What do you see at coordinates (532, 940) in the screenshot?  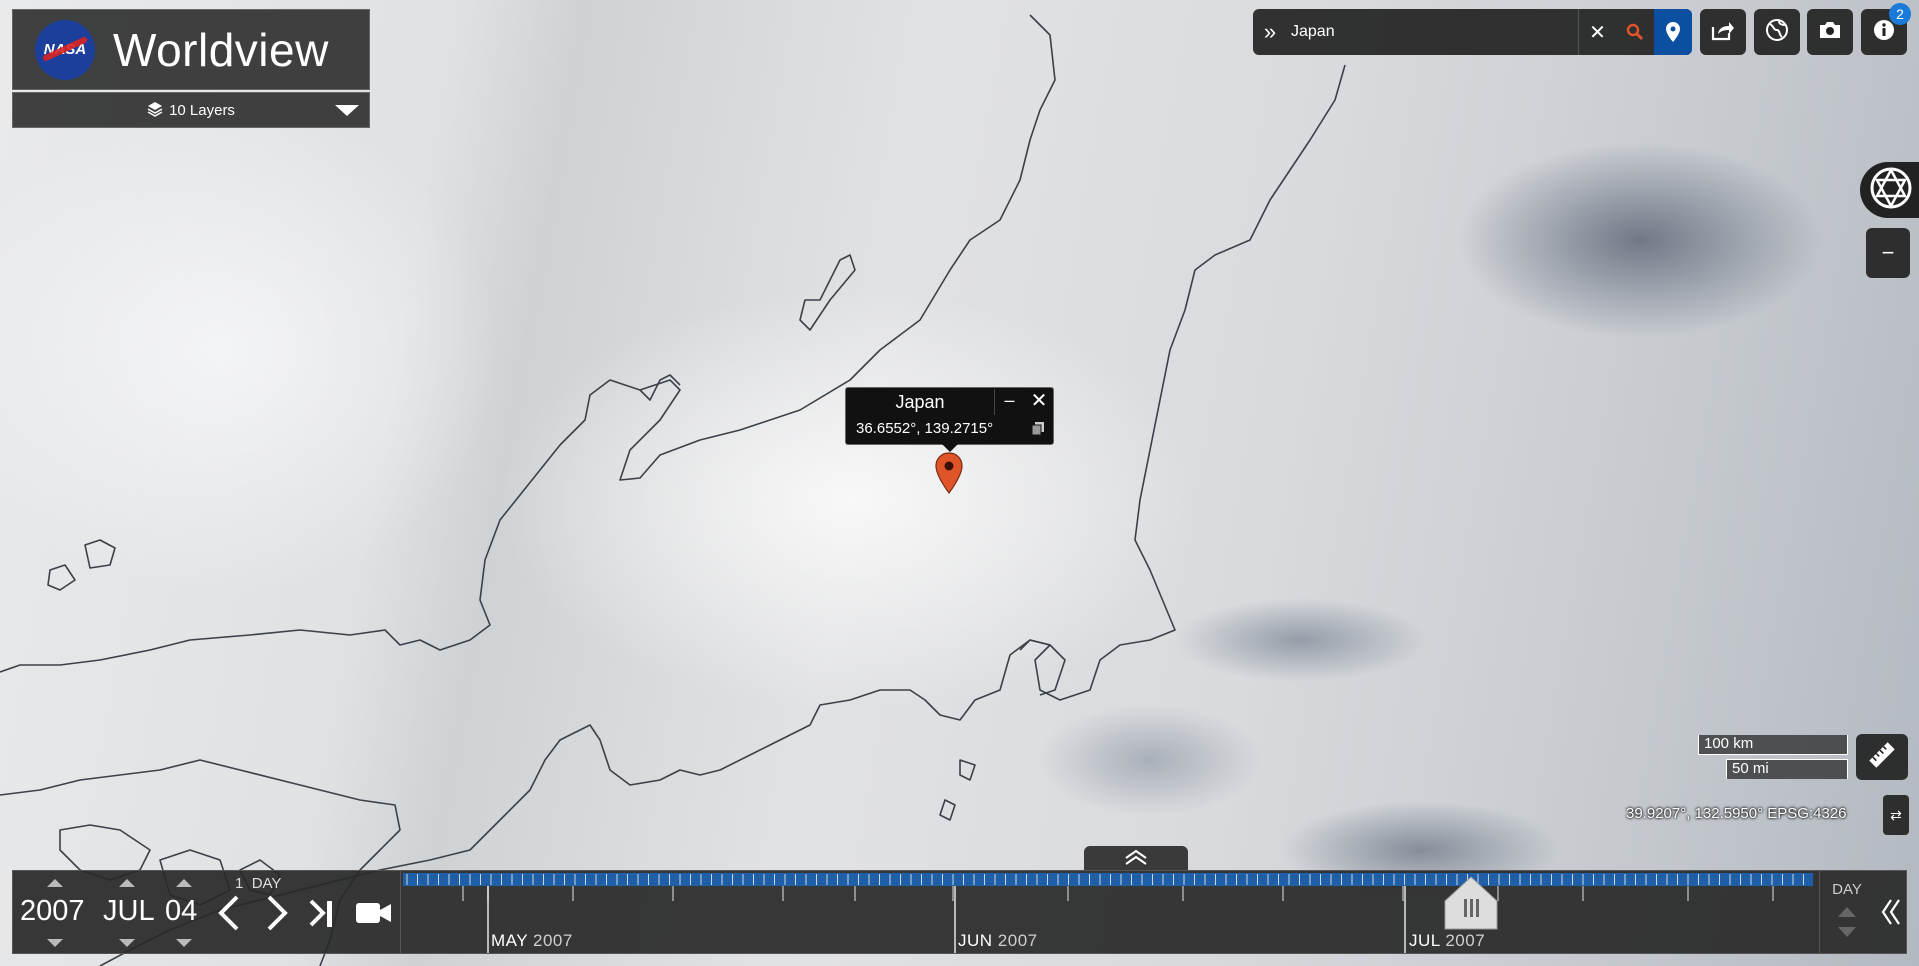 I see `timeline-month-label: MAY 2007` at bounding box center [532, 940].